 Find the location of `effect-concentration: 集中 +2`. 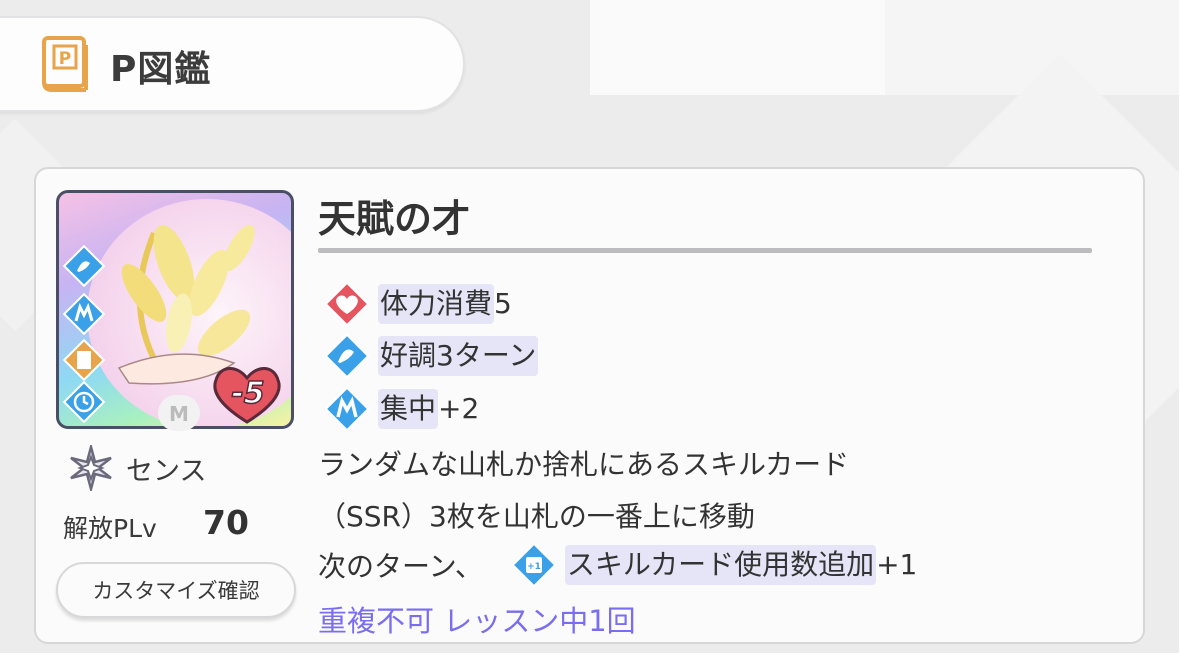

effect-concentration: 集中 +2 is located at coordinates (400, 409).